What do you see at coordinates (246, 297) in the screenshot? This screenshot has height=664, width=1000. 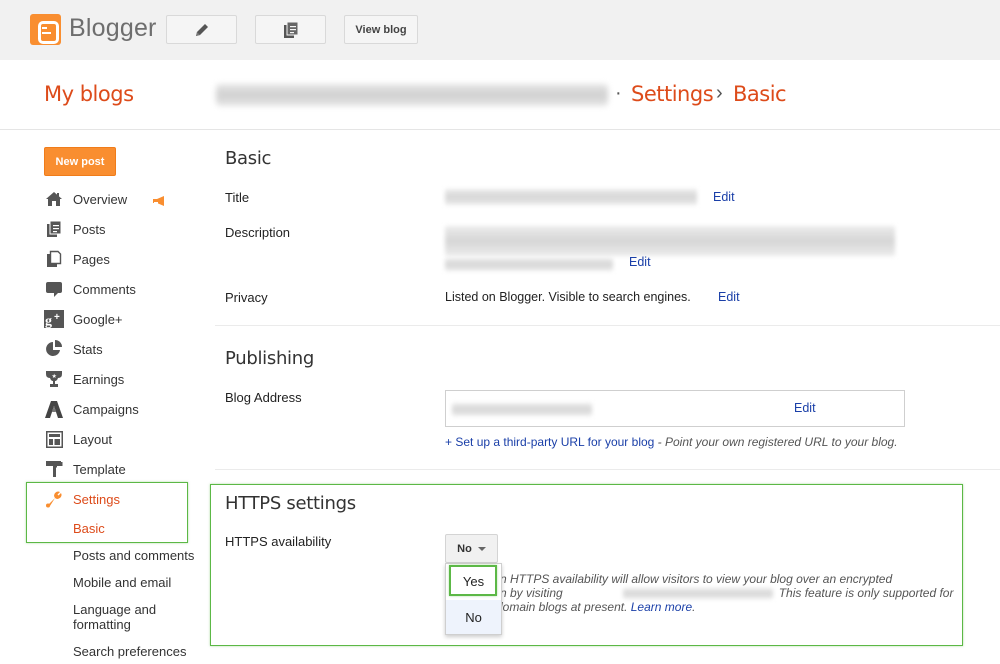 I see `privacy-label: Privacy` at bounding box center [246, 297].